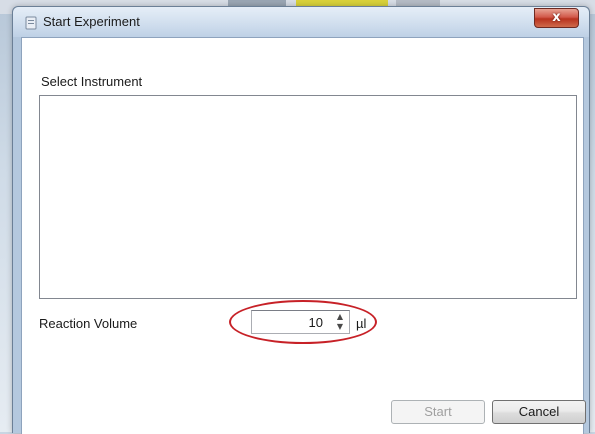 Image resolution: width=595 pixels, height=434 pixels. What do you see at coordinates (91, 21) in the screenshot?
I see `window-title: Start Experiment` at bounding box center [91, 21].